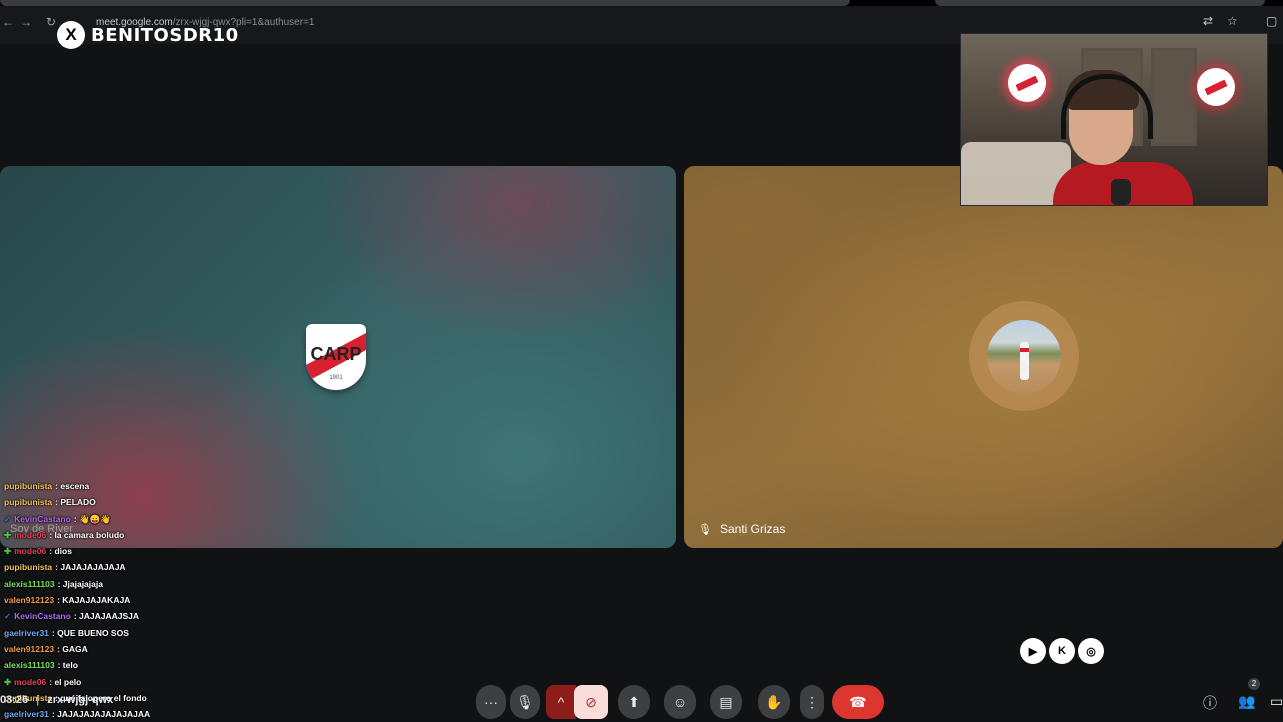 This screenshot has width=1283, height=722. What do you see at coordinates (525, 702) in the screenshot?
I see `microphone-button: 🎙` at bounding box center [525, 702].